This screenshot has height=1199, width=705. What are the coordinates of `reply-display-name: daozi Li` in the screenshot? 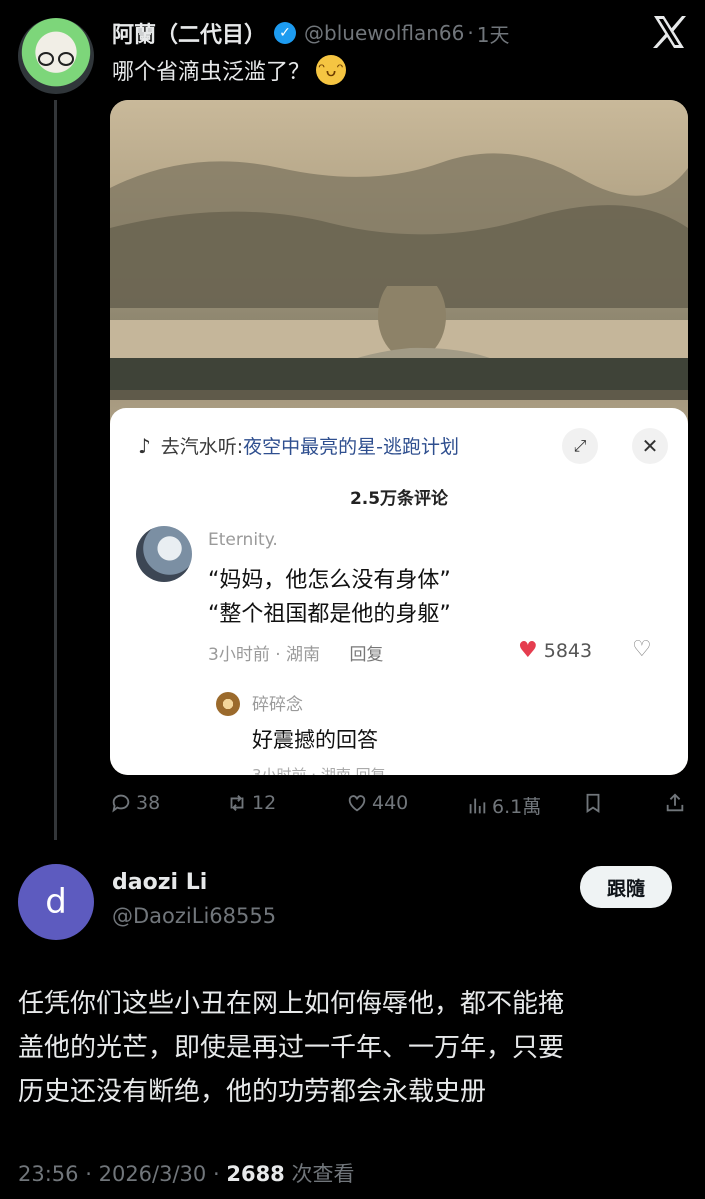 It's located at (159, 882).